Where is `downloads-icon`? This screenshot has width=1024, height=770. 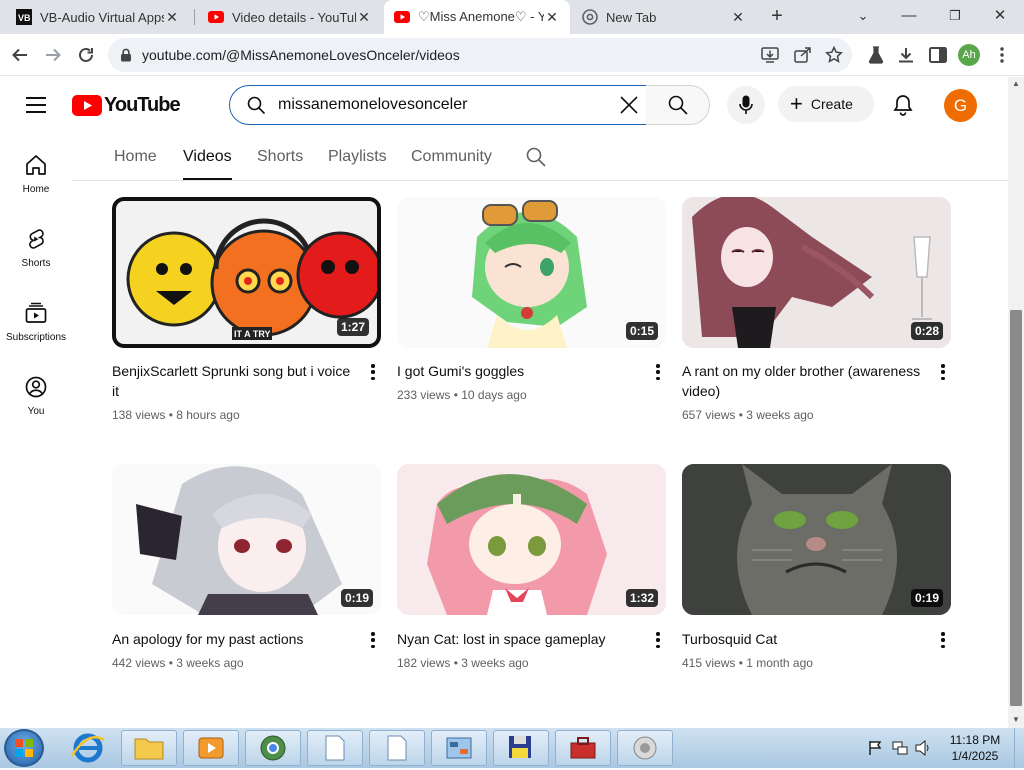 downloads-icon is located at coordinates (906, 55).